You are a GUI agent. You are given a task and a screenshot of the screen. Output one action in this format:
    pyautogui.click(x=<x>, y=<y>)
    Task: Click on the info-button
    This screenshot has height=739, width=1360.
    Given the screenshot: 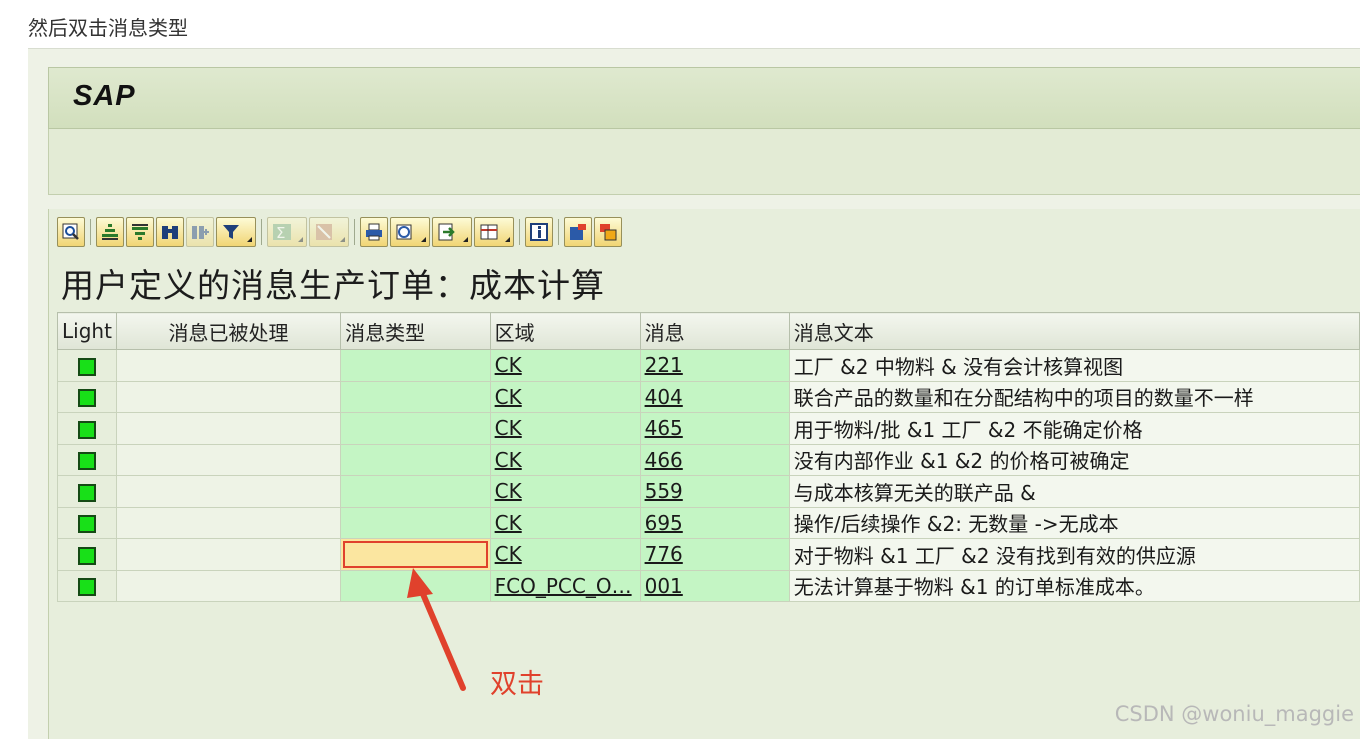 What is the action you would take?
    pyautogui.click(x=539, y=232)
    